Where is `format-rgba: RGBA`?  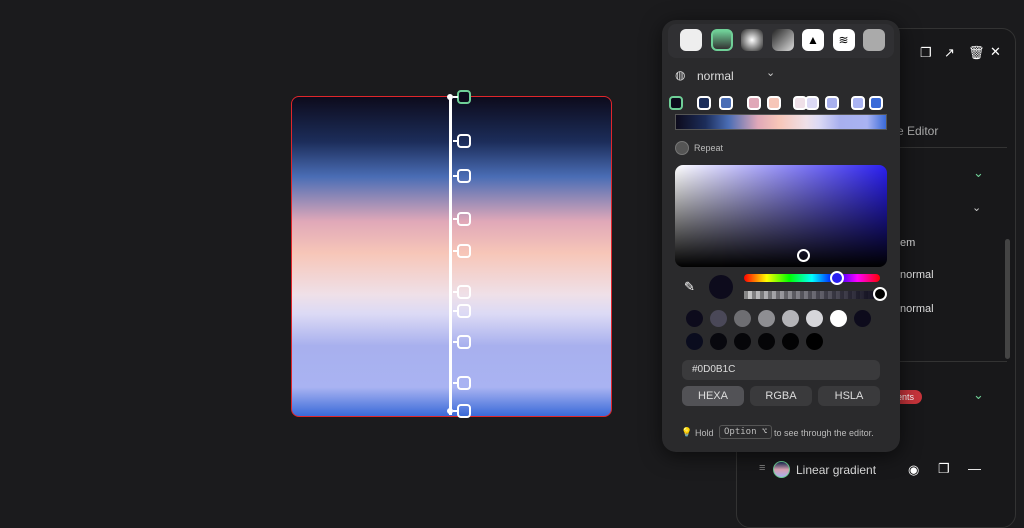
format-rgba: RGBA is located at coordinates (781, 396).